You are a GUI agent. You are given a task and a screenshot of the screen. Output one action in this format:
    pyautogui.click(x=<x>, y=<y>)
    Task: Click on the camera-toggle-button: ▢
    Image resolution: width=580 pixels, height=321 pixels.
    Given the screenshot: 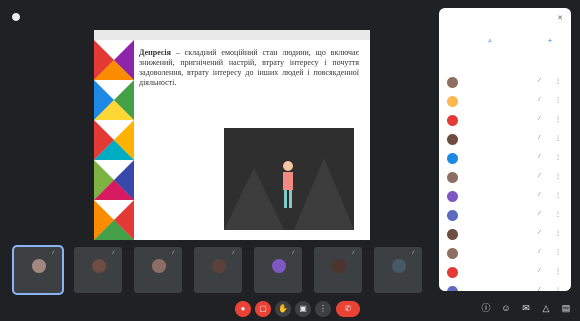 What is the action you would take?
    pyautogui.click(x=263, y=309)
    